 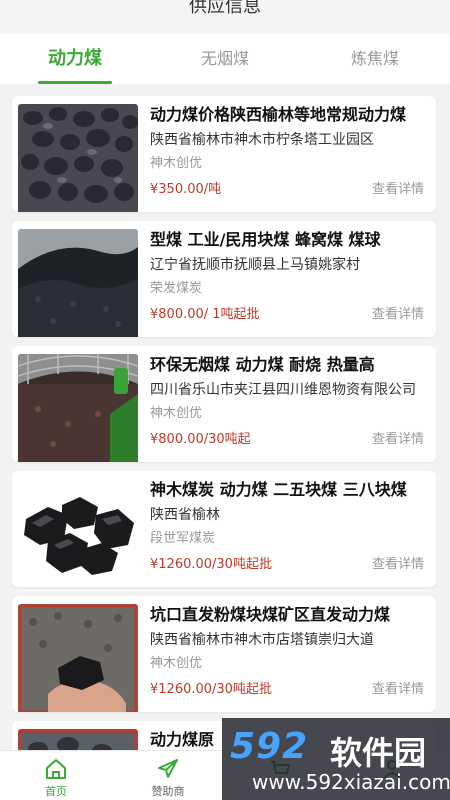 What do you see at coordinates (269, 746) in the screenshot?
I see `watermark-logo: 592` at bounding box center [269, 746].